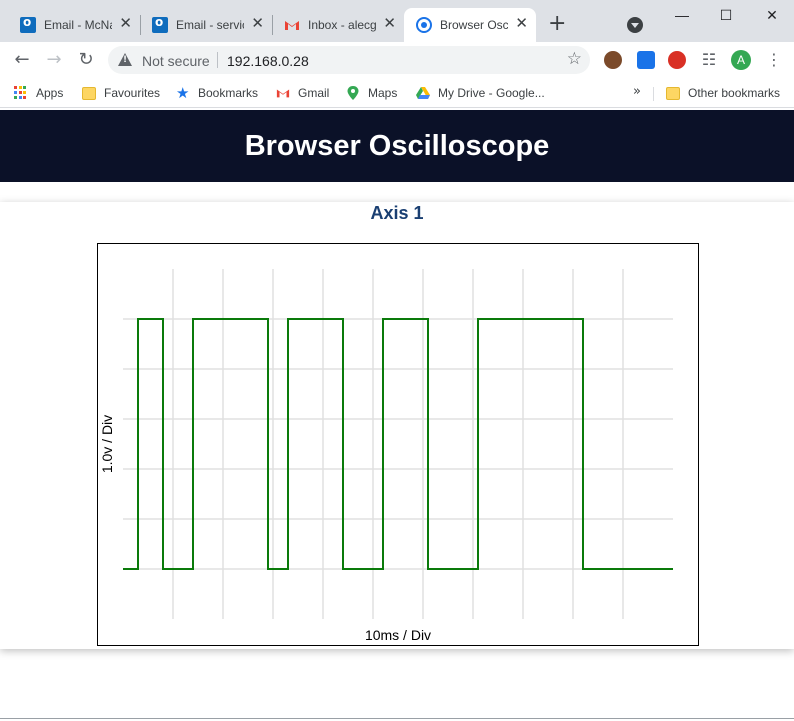 Image resolution: width=794 pixels, height=721 pixels. Describe the element at coordinates (637, 91) in the screenshot. I see `more-bookmarks-chevron-icon: »` at that location.